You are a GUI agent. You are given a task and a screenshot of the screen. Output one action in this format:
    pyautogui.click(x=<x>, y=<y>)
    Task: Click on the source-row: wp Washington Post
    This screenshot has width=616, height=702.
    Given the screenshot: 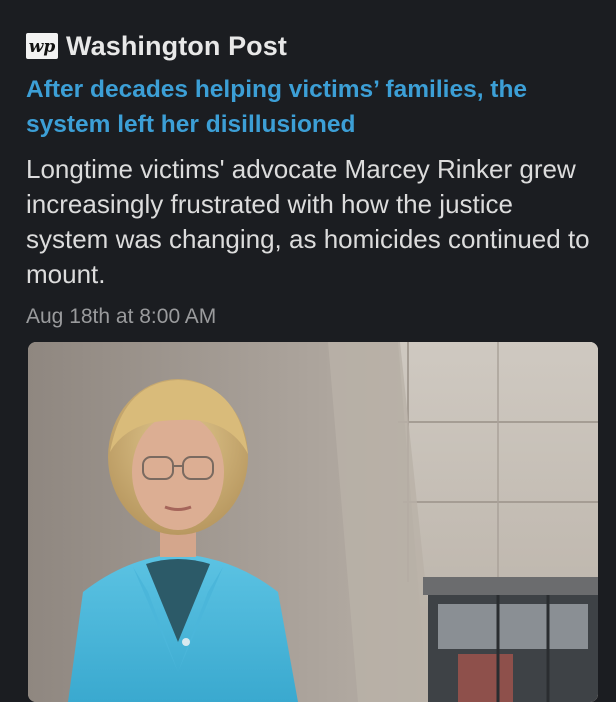 What is the action you would take?
    pyautogui.click(x=156, y=46)
    